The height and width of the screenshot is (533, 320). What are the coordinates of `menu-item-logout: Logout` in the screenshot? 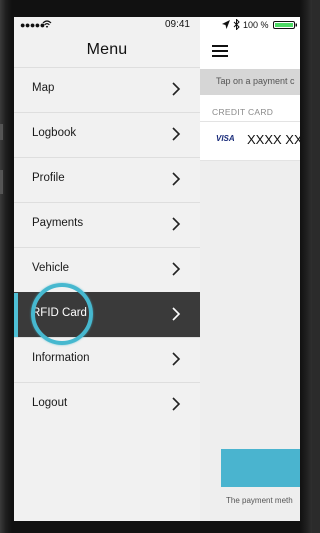 It's located at (107, 404).